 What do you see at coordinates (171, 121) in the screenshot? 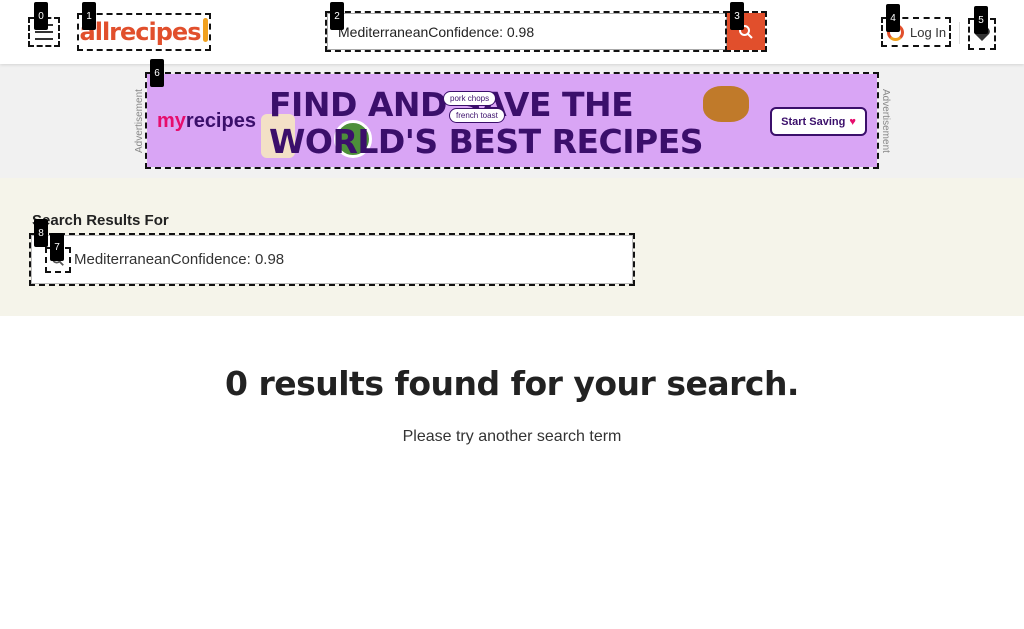
I see `ad-brand-my: my` at bounding box center [171, 121].